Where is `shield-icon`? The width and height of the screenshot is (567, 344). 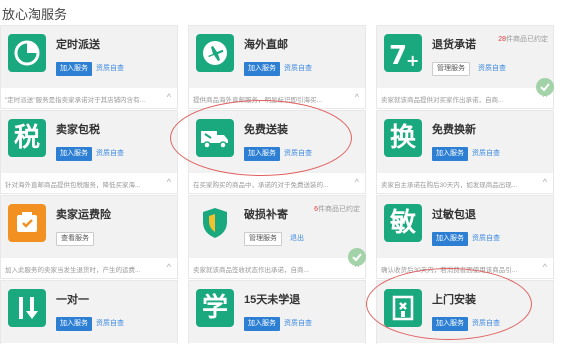 shield-icon is located at coordinates (215, 223).